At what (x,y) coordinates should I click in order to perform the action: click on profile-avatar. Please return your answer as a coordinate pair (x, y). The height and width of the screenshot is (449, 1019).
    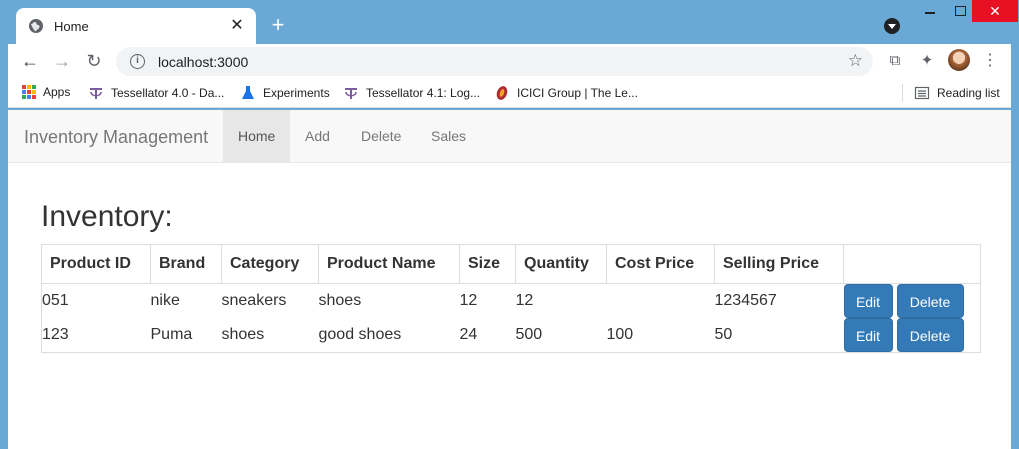
    Looking at the image, I should click on (959, 60).